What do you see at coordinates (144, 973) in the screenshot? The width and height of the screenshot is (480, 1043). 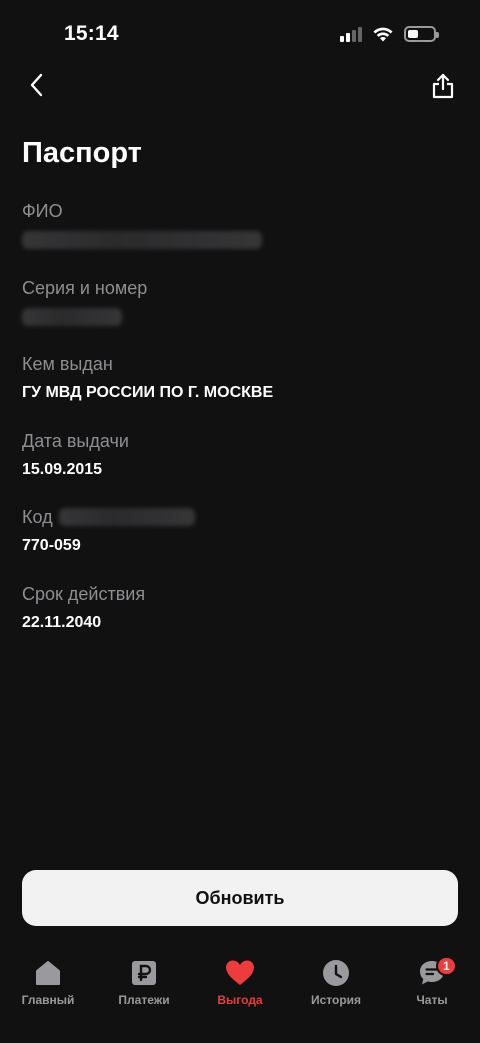 I see `ruble-icon` at bounding box center [144, 973].